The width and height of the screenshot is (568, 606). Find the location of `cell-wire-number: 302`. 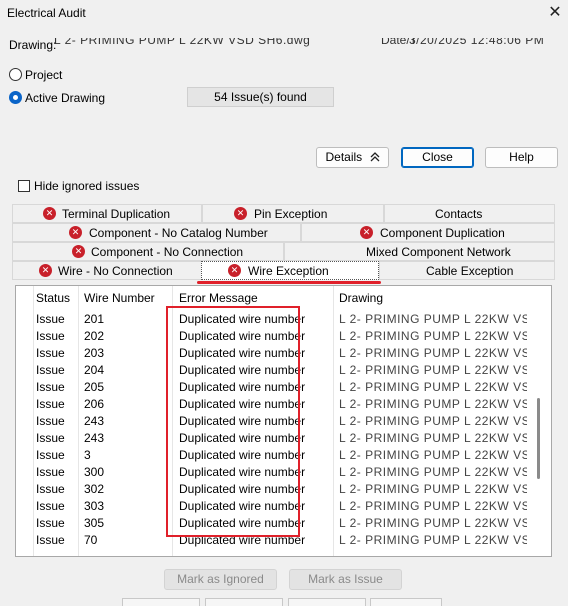

cell-wire-number: 302 is located at coordinates (94, 489).